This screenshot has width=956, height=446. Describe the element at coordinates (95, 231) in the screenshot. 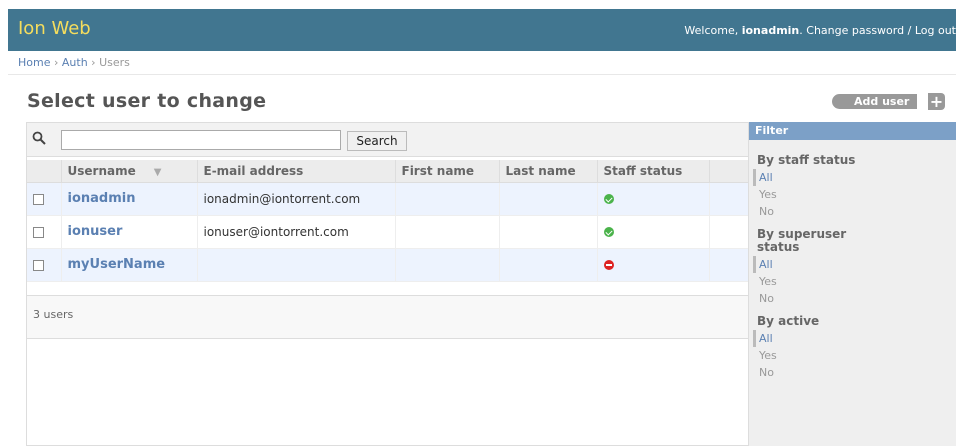

I see `username-link: ionuser` at that location.